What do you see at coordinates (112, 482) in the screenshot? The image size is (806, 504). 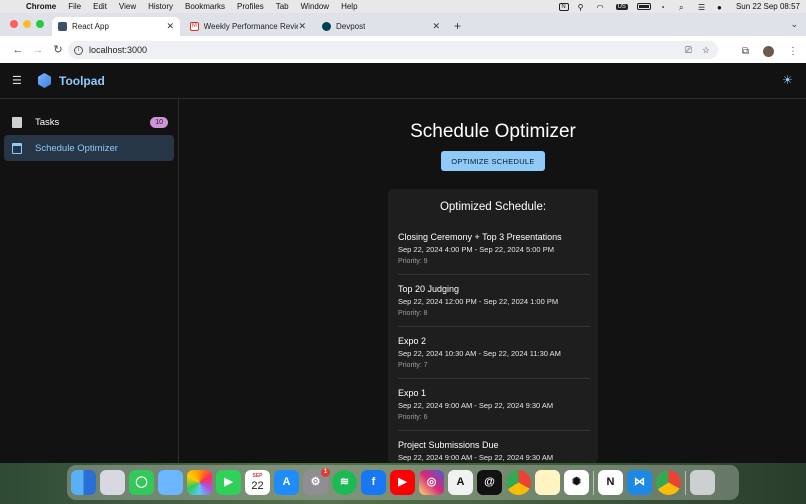 I see `launchpad-icon` at bounding box center [112, 482].